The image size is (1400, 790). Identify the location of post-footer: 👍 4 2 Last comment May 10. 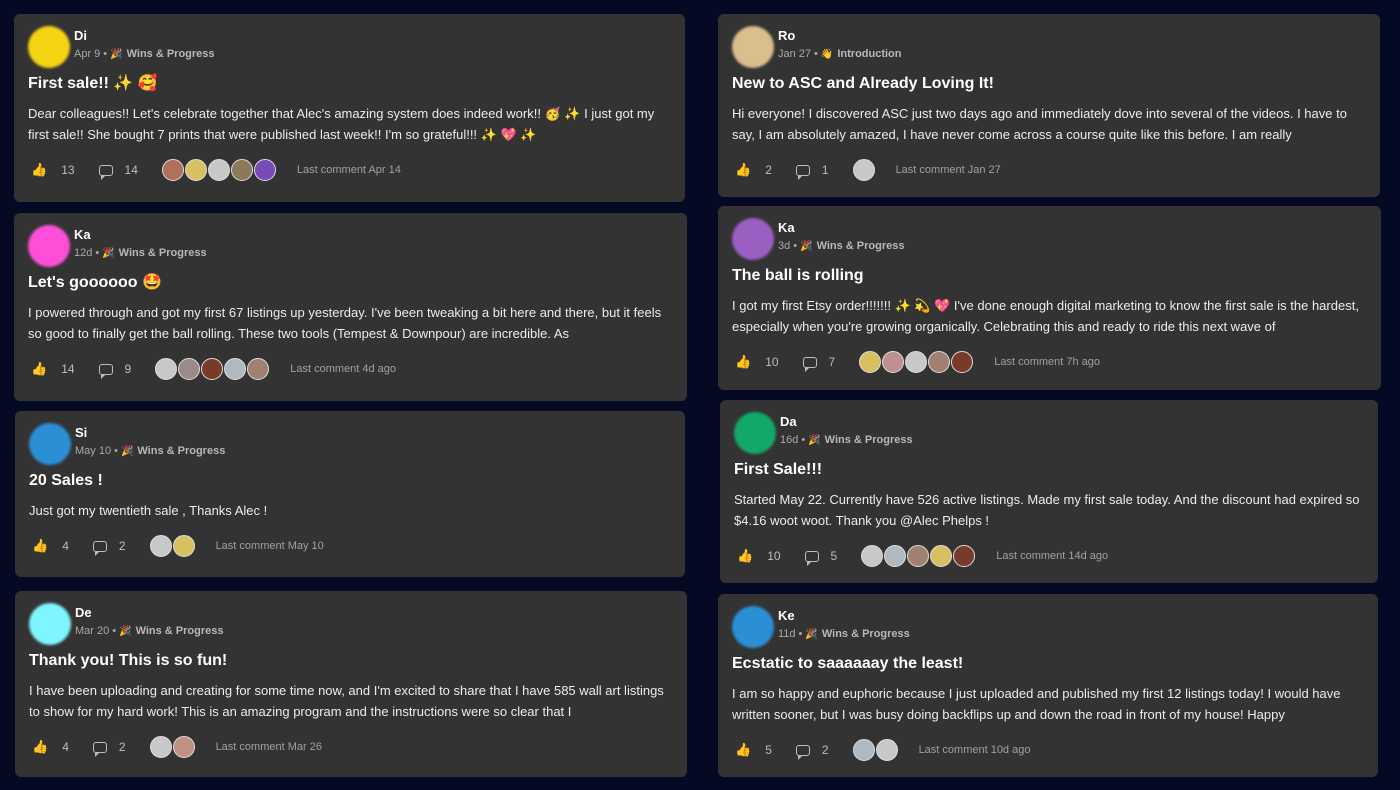
(350, 546).